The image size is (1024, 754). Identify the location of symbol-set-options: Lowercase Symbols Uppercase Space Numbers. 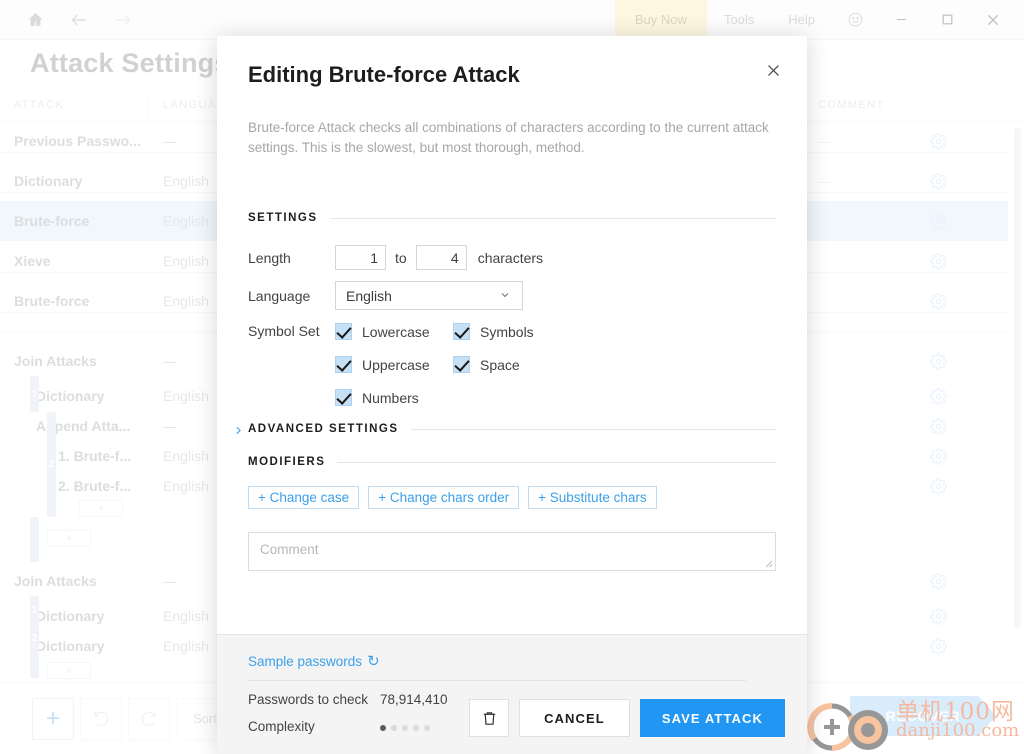
(434, 364).